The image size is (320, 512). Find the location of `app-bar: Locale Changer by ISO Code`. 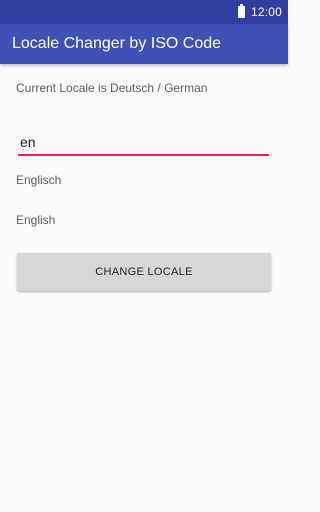

app-bar: Locale Changer by ISO Code is located at coordinates (144, 44).